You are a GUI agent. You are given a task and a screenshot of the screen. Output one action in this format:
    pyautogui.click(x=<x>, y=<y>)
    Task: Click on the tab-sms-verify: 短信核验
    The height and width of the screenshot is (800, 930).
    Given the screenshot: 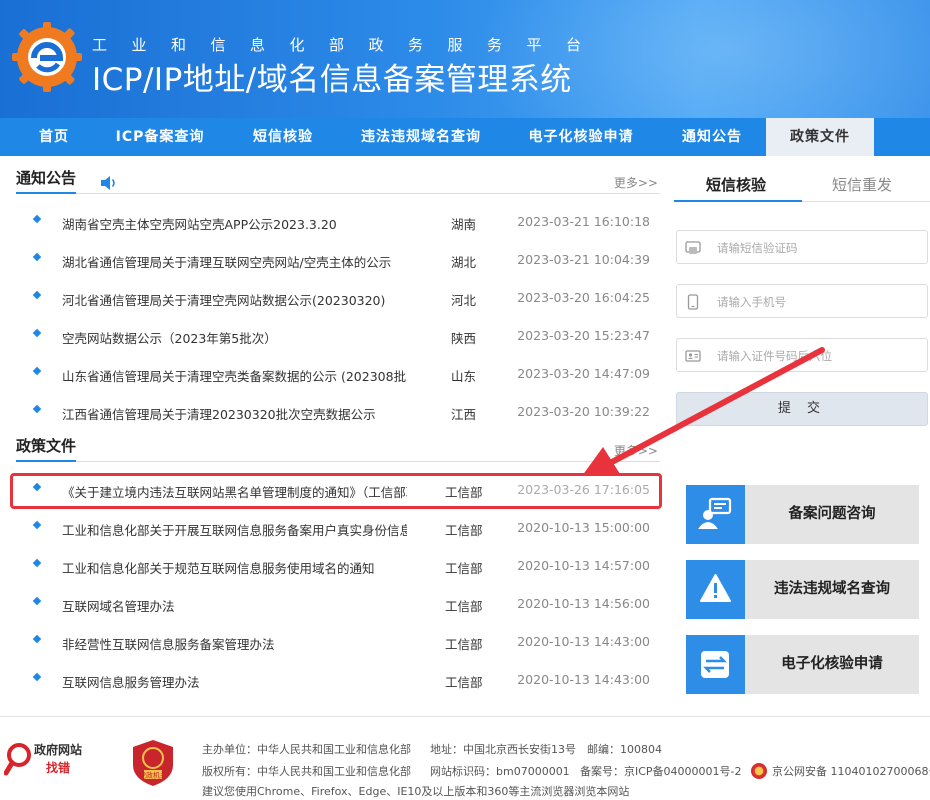 What is the action you would take?
    pyautogui.click(x=736, y=184)
    